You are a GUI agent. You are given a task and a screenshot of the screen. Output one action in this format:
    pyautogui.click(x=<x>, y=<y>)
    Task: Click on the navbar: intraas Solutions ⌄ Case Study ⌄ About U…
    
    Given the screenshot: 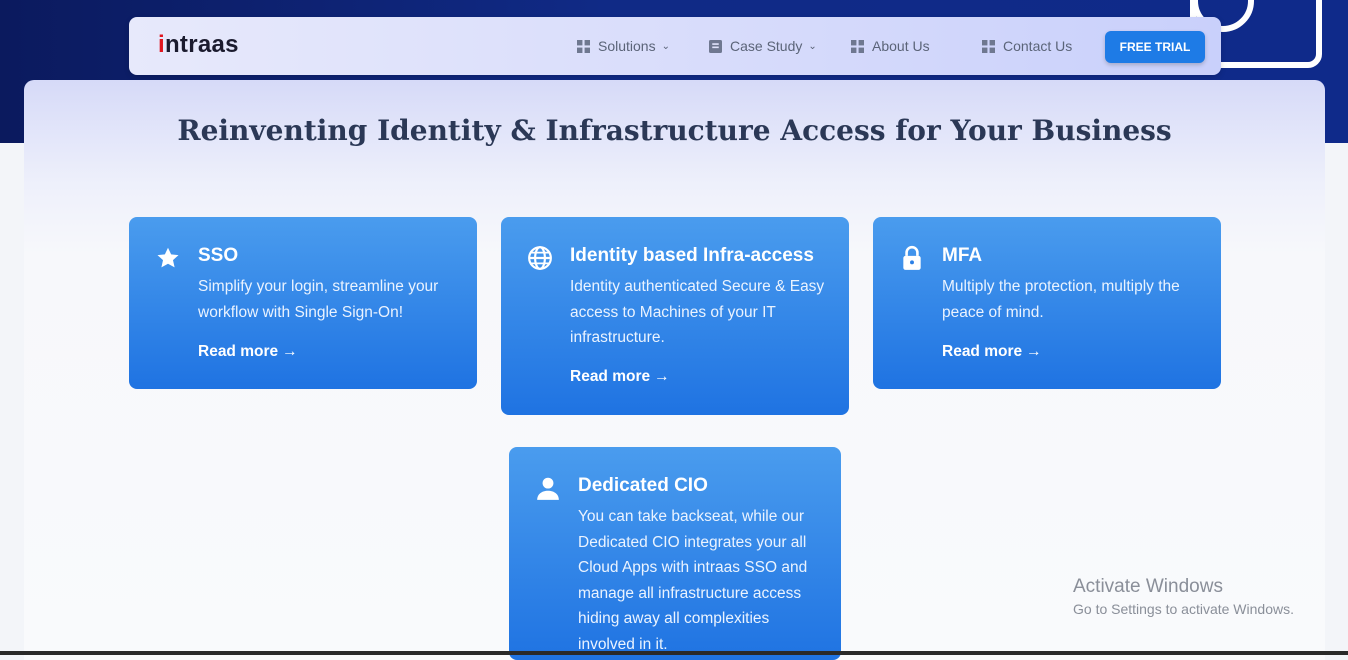 What is the action you would take?
    pyautogui.click(x=675, y=46)
    